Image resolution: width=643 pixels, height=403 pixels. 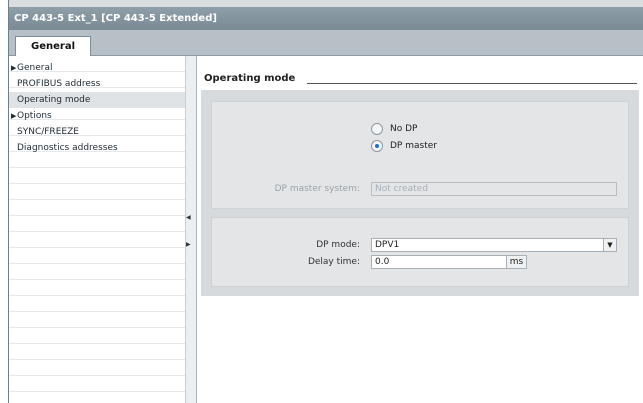 I want to click on collapse-left-icon: ◀, so click(x=188, y=218).